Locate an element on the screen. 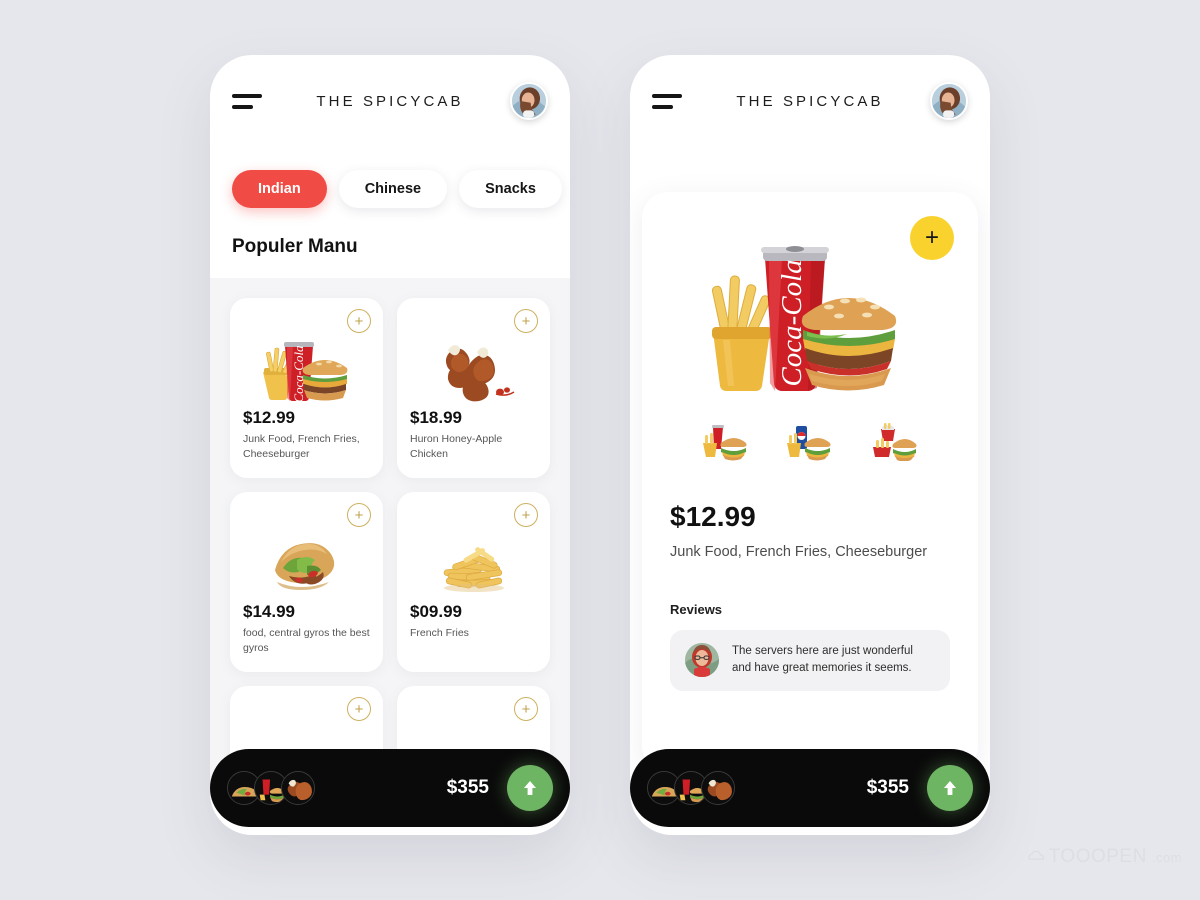 The width and height of the screenshot is (1200, 900). watermark-logo-icon is located at coordinates (1036, 855).